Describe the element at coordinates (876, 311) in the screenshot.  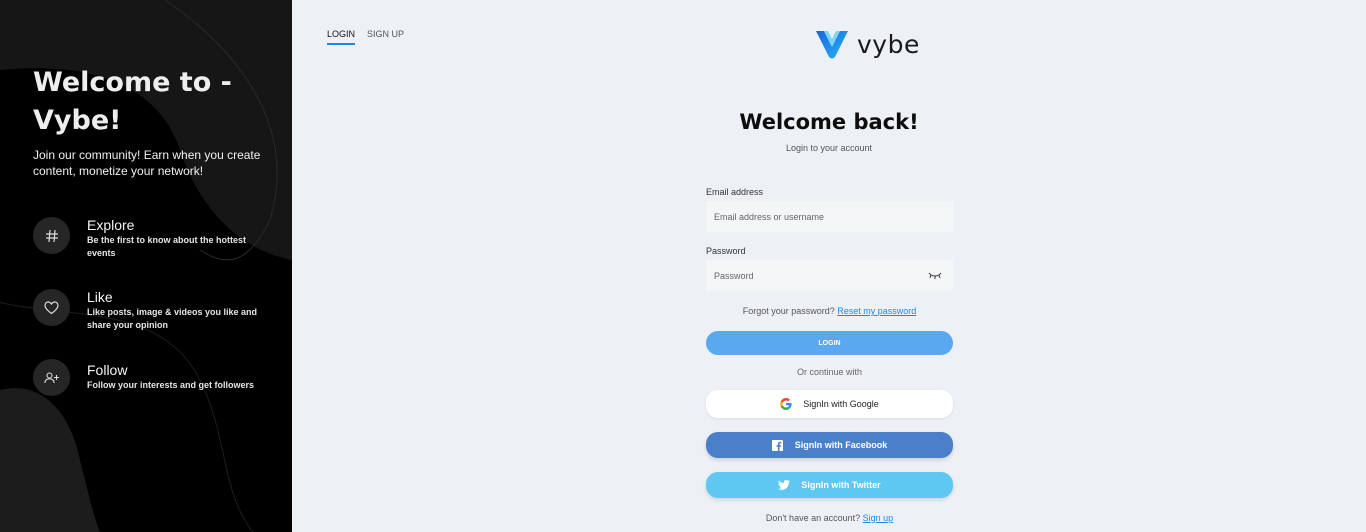
I see `reset-password-link: Reset my password` at that location.